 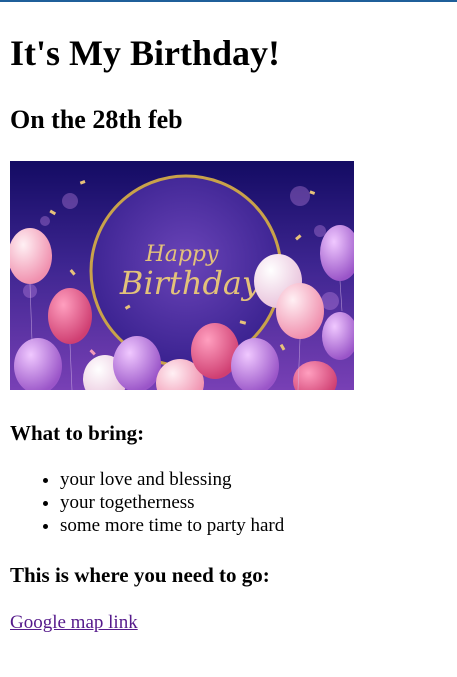 What do you see at coordinates (190, 283) in the screenshot?
I see `banner-birthday-text: Birthday` at bounding box center [190, 283].